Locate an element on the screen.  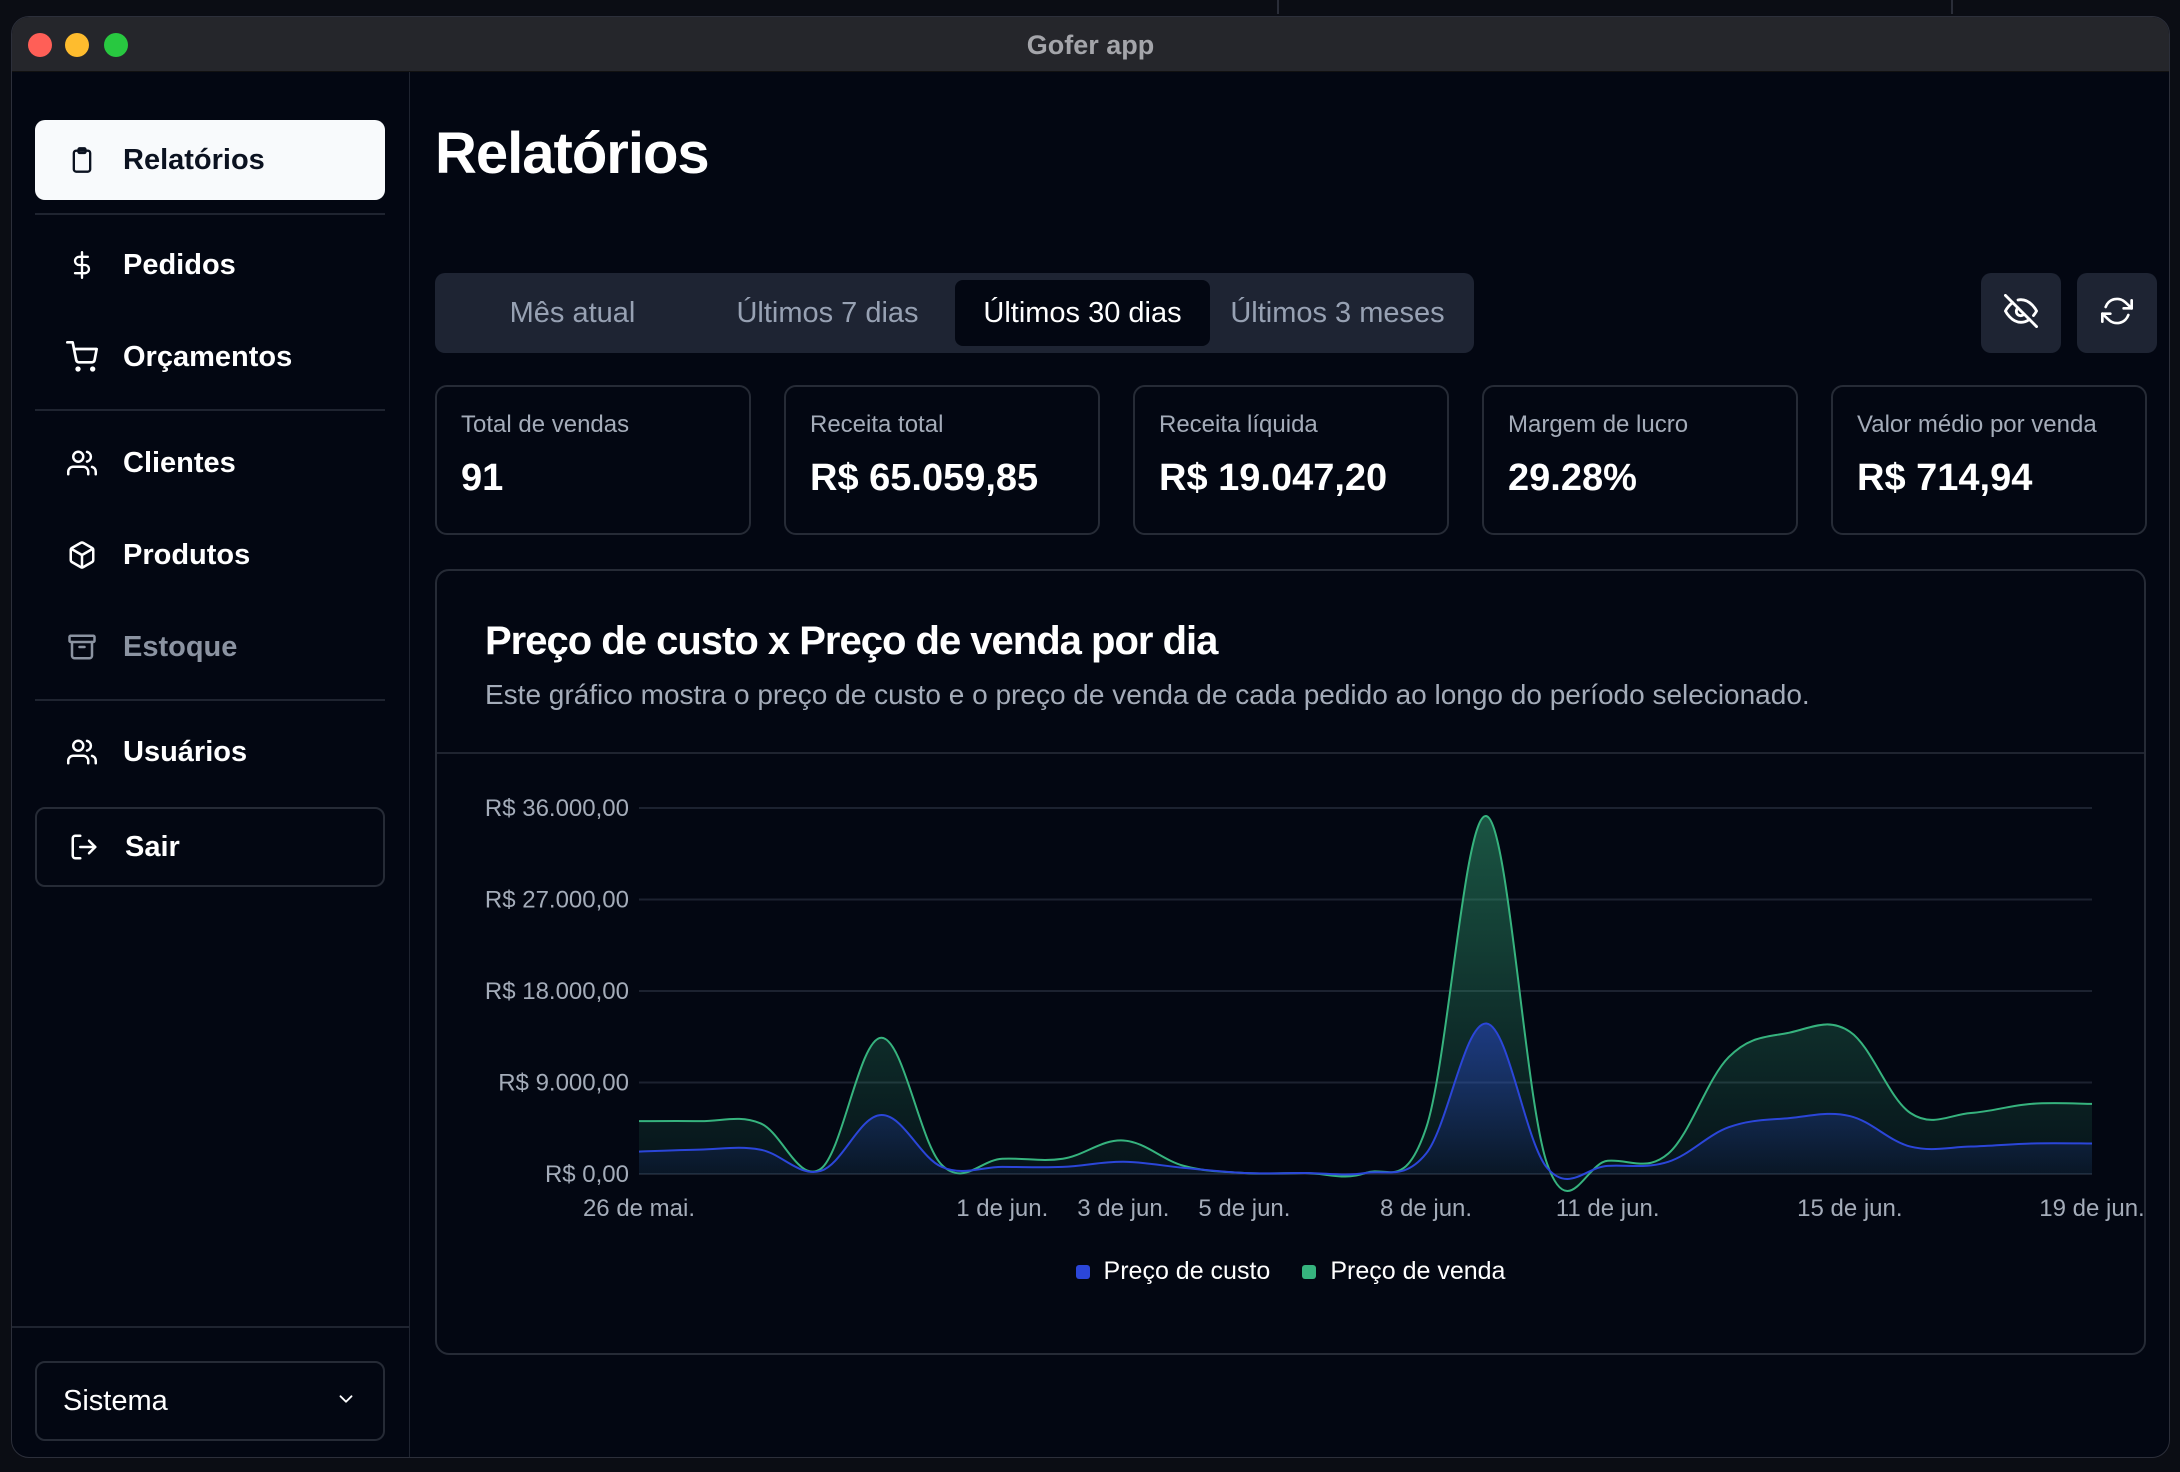
sidebar-item-label: Orçamentos is located at coordinates (208, 356).